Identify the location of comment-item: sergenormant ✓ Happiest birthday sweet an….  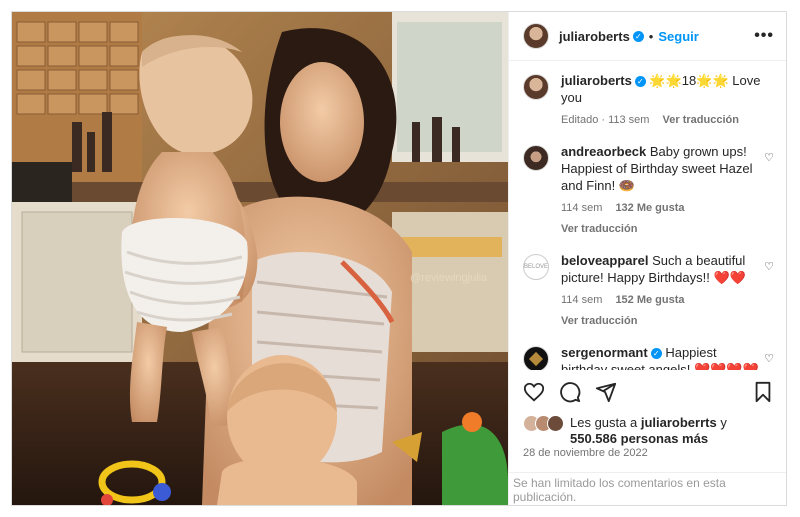
(648, 357).